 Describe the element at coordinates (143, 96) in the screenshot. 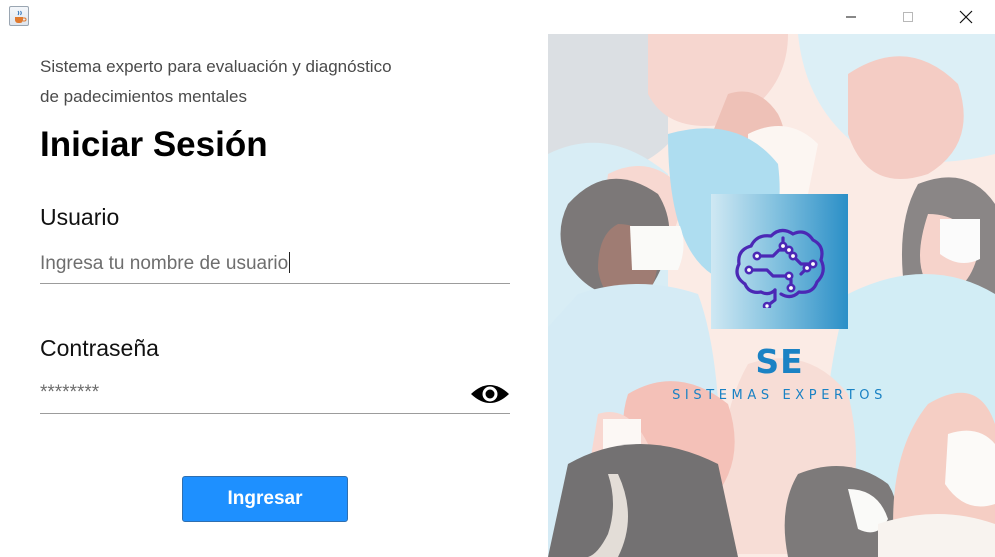

I see `app-description-line2: de padecimientos mentales` at that location.